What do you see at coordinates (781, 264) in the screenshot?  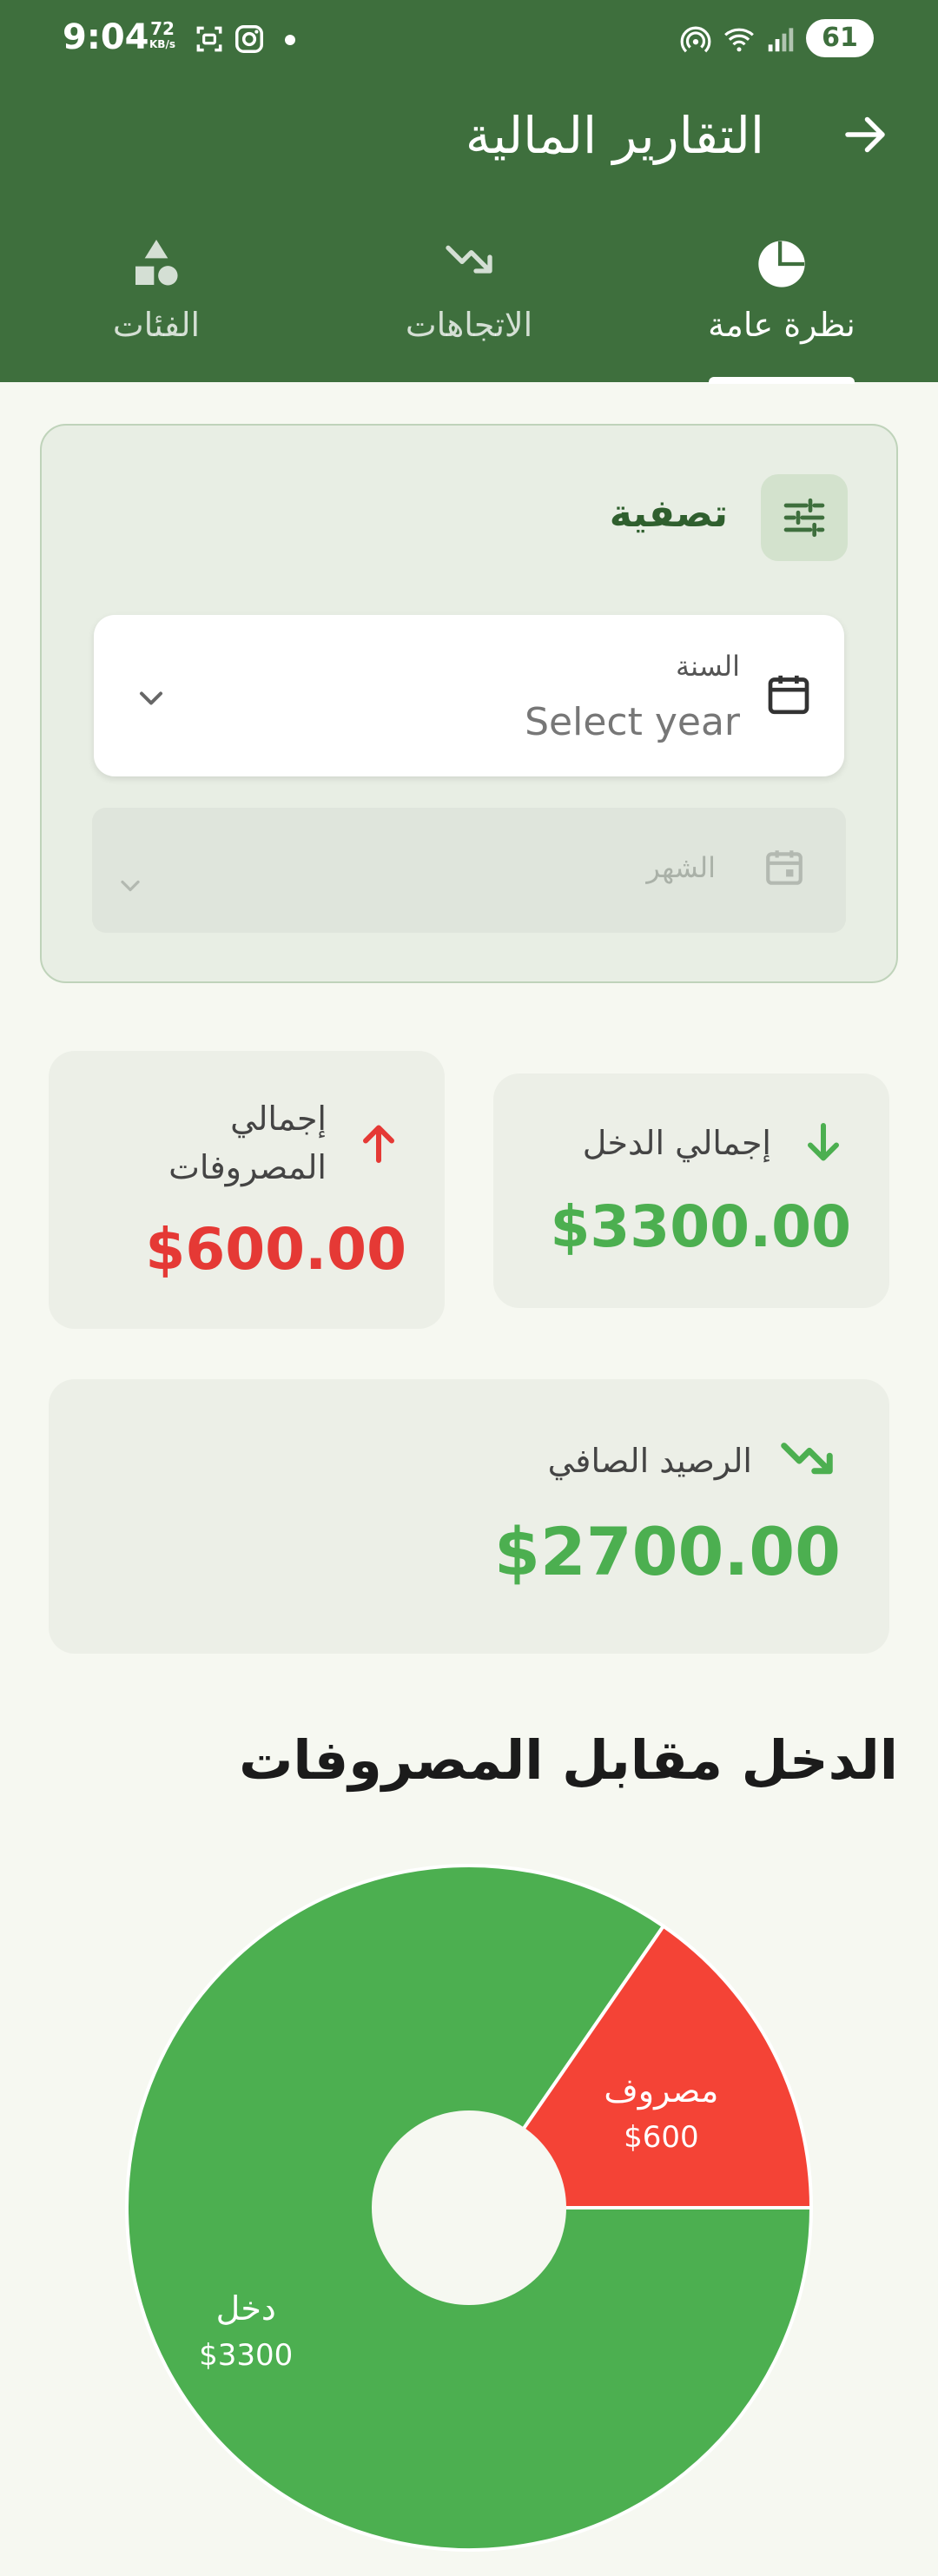 I see `pie-chart-icon` at bounding box center [781, 264].